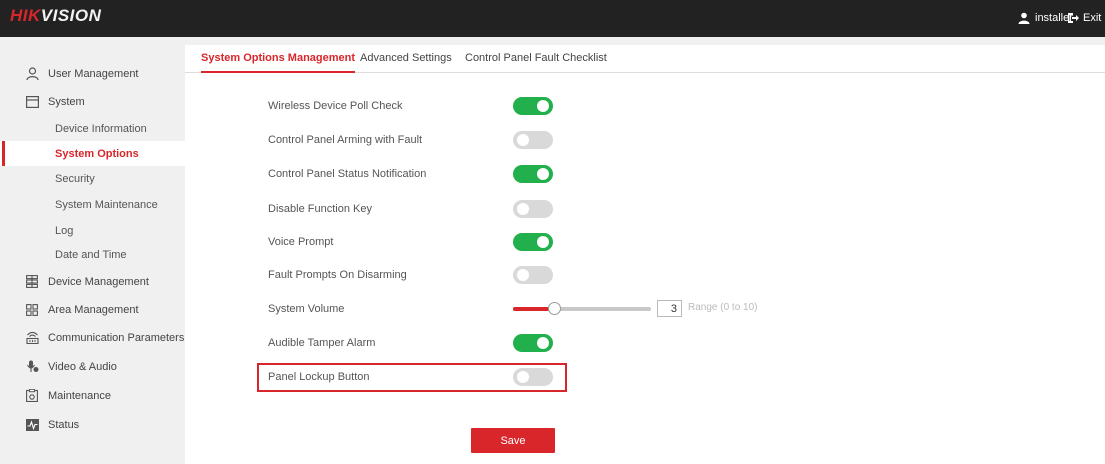 This screenshot has height=464, width=1105. I want to click on toggle-control-panel-arming-with-fault, so click(533, 140).